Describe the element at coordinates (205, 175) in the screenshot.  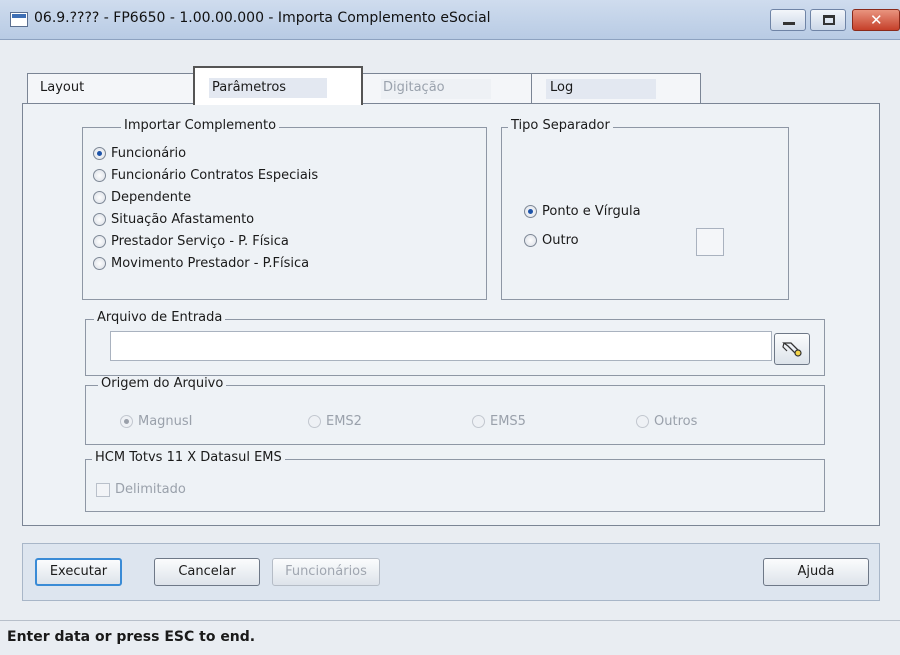
I see `radio-funcionario-contratos-especiais: Funcionário Contratos Especiais` at that location.